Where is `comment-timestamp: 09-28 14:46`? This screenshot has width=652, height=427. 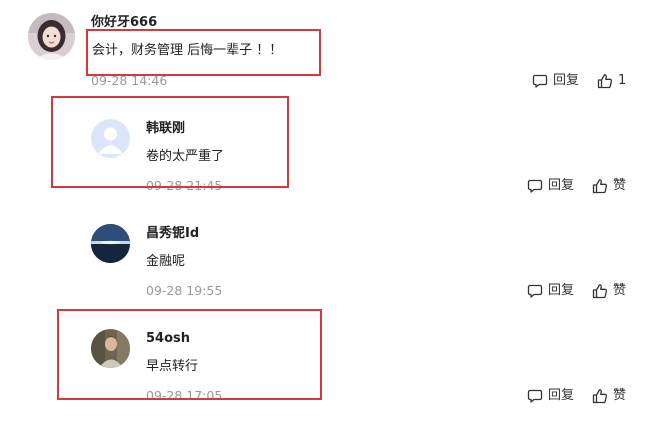
comment-timestamp: 09-28 14:46 is located at coordinates (129, 80).